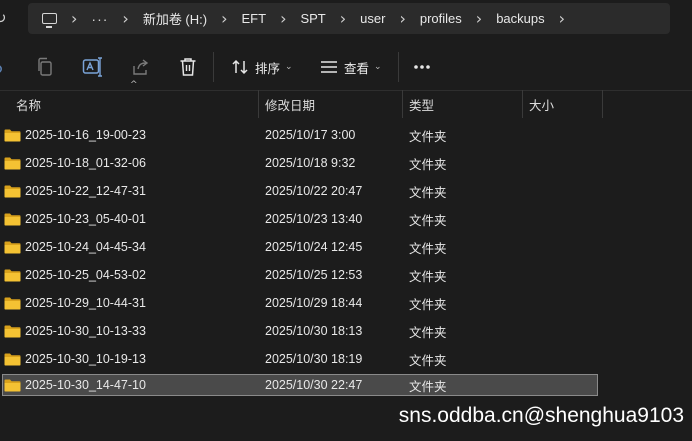 The height and width of the screenshot is (441, 692). I want to click on file-name: 2025-10-22_12-47-31, so click(85, 191).